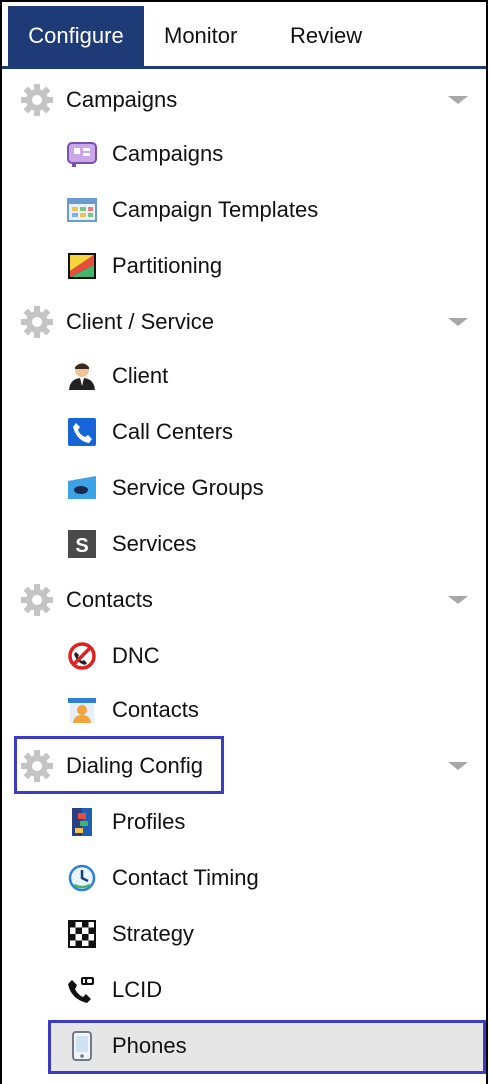 This screenshot has height=1084, width=490. What do you see at coordinates (244, 67) in the screenshot?
I see `tab-underline` at bounding box center [244, 67].